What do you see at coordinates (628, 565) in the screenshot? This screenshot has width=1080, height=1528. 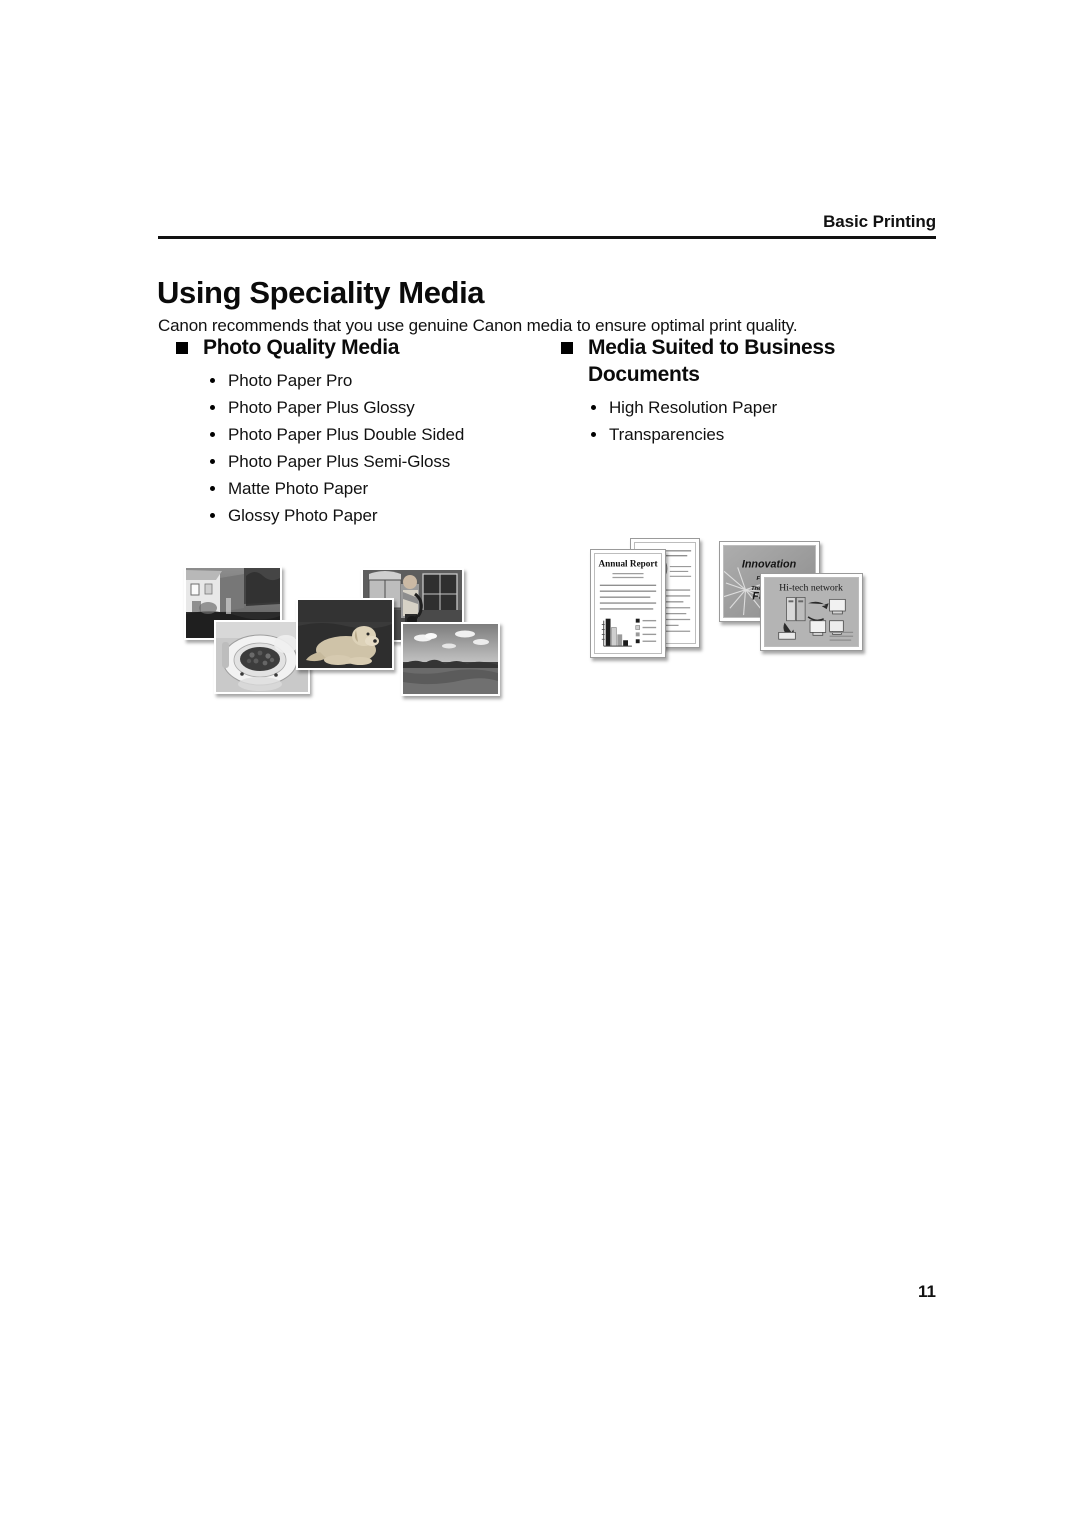 I see `svg-text: Annual Report` at bounding box center [628, 565].